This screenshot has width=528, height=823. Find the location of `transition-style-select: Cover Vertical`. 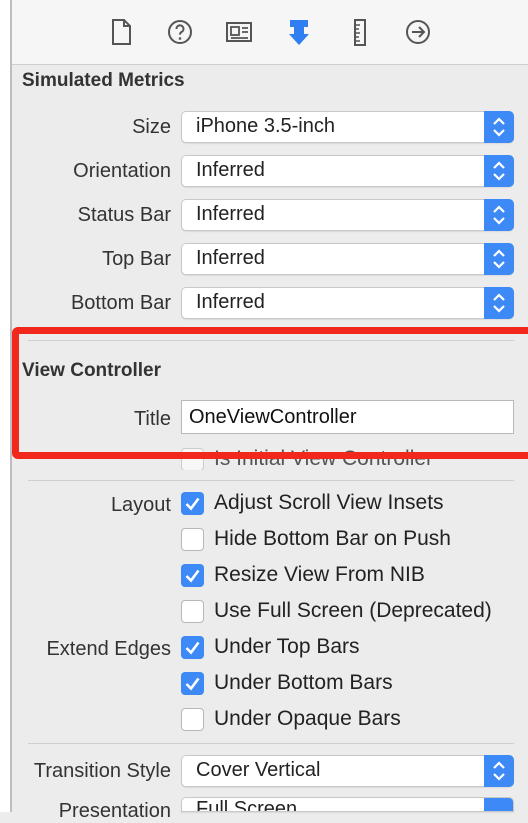

transition-style-select: Cover Vertical is located at coordinates (347, 771).